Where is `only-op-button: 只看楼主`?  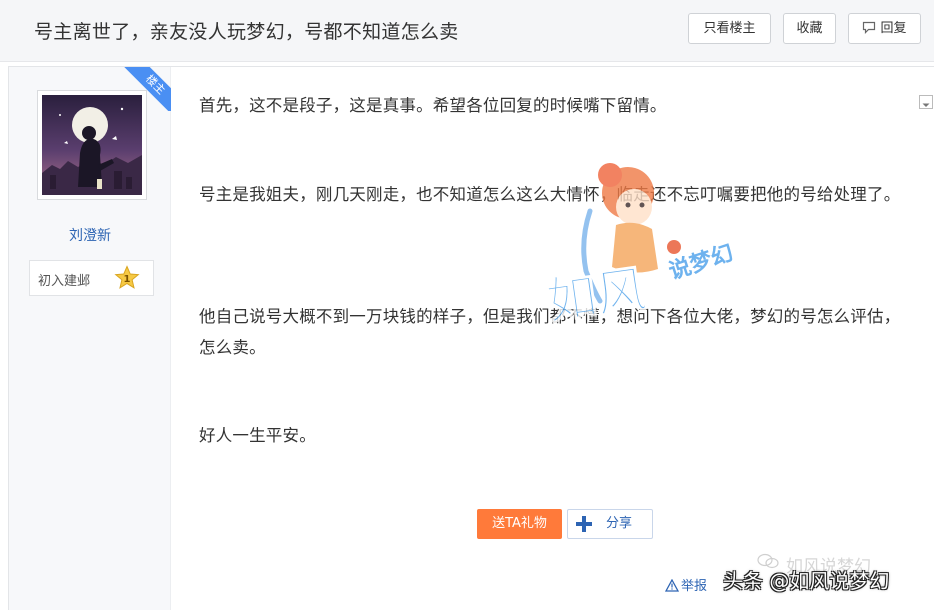 only-op-button: 只看楼主 is located at coordinates (729, 28).